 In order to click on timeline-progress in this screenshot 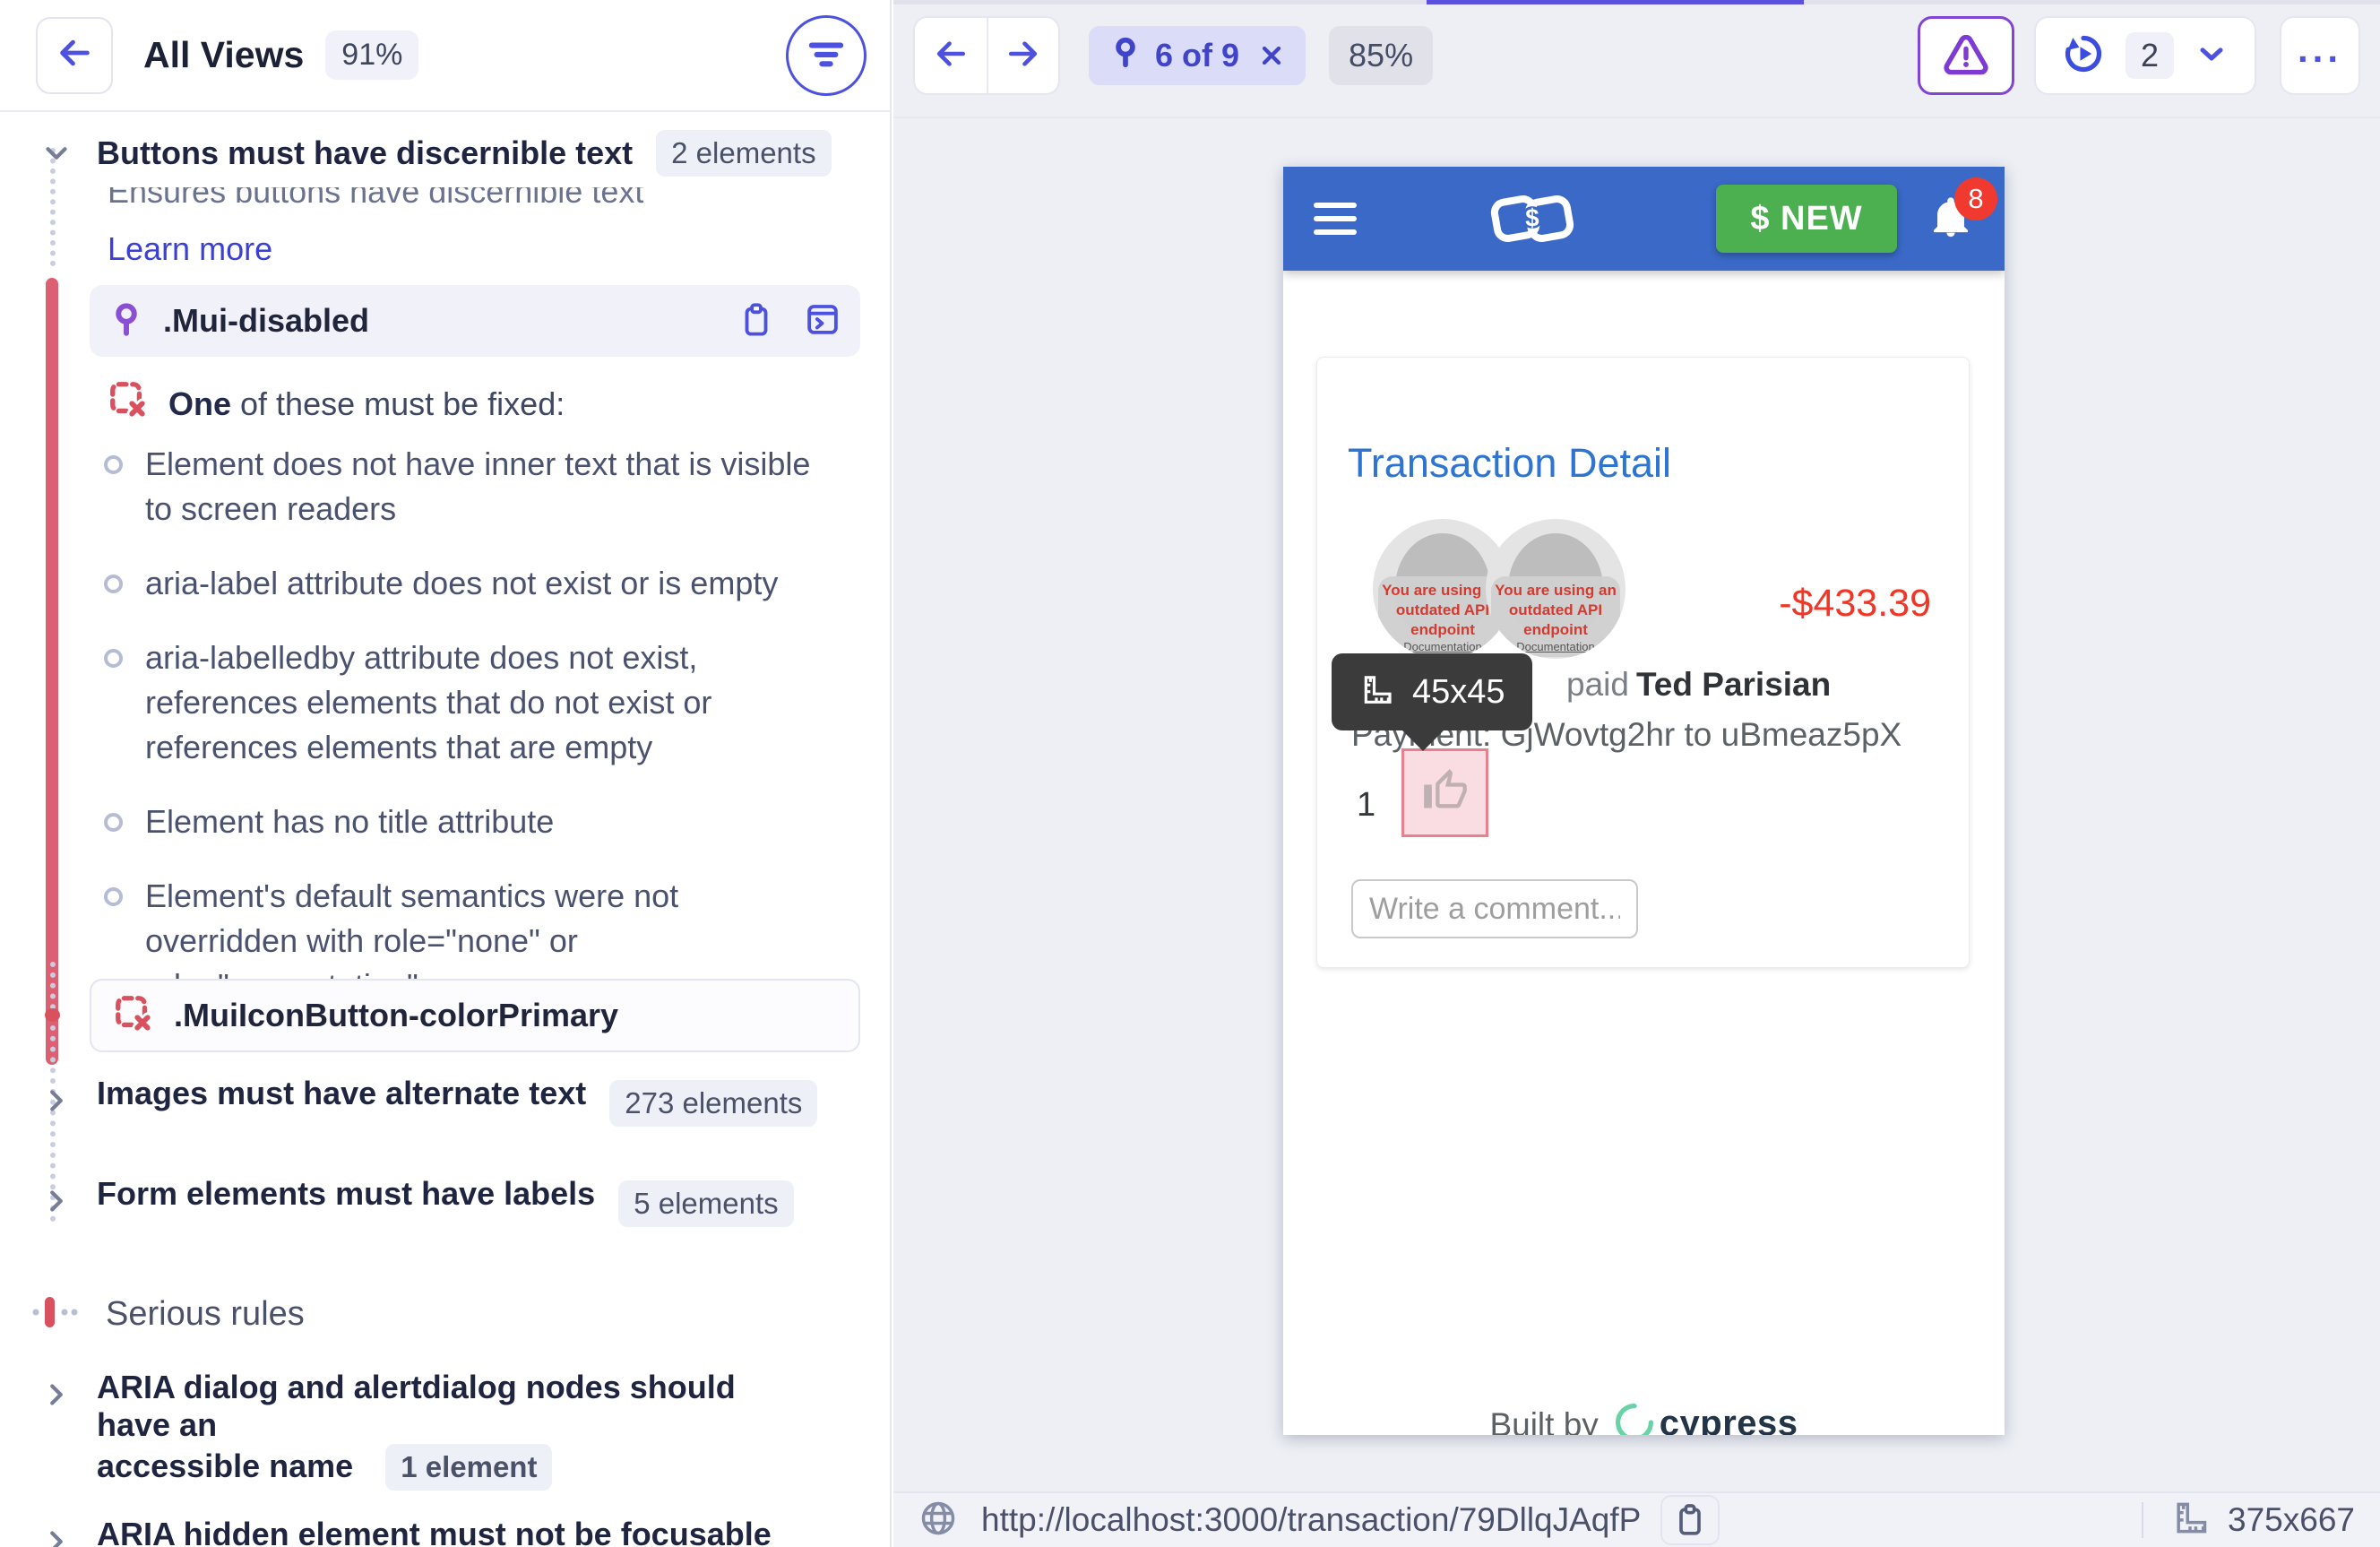, I will do `click(1615, 2)`.